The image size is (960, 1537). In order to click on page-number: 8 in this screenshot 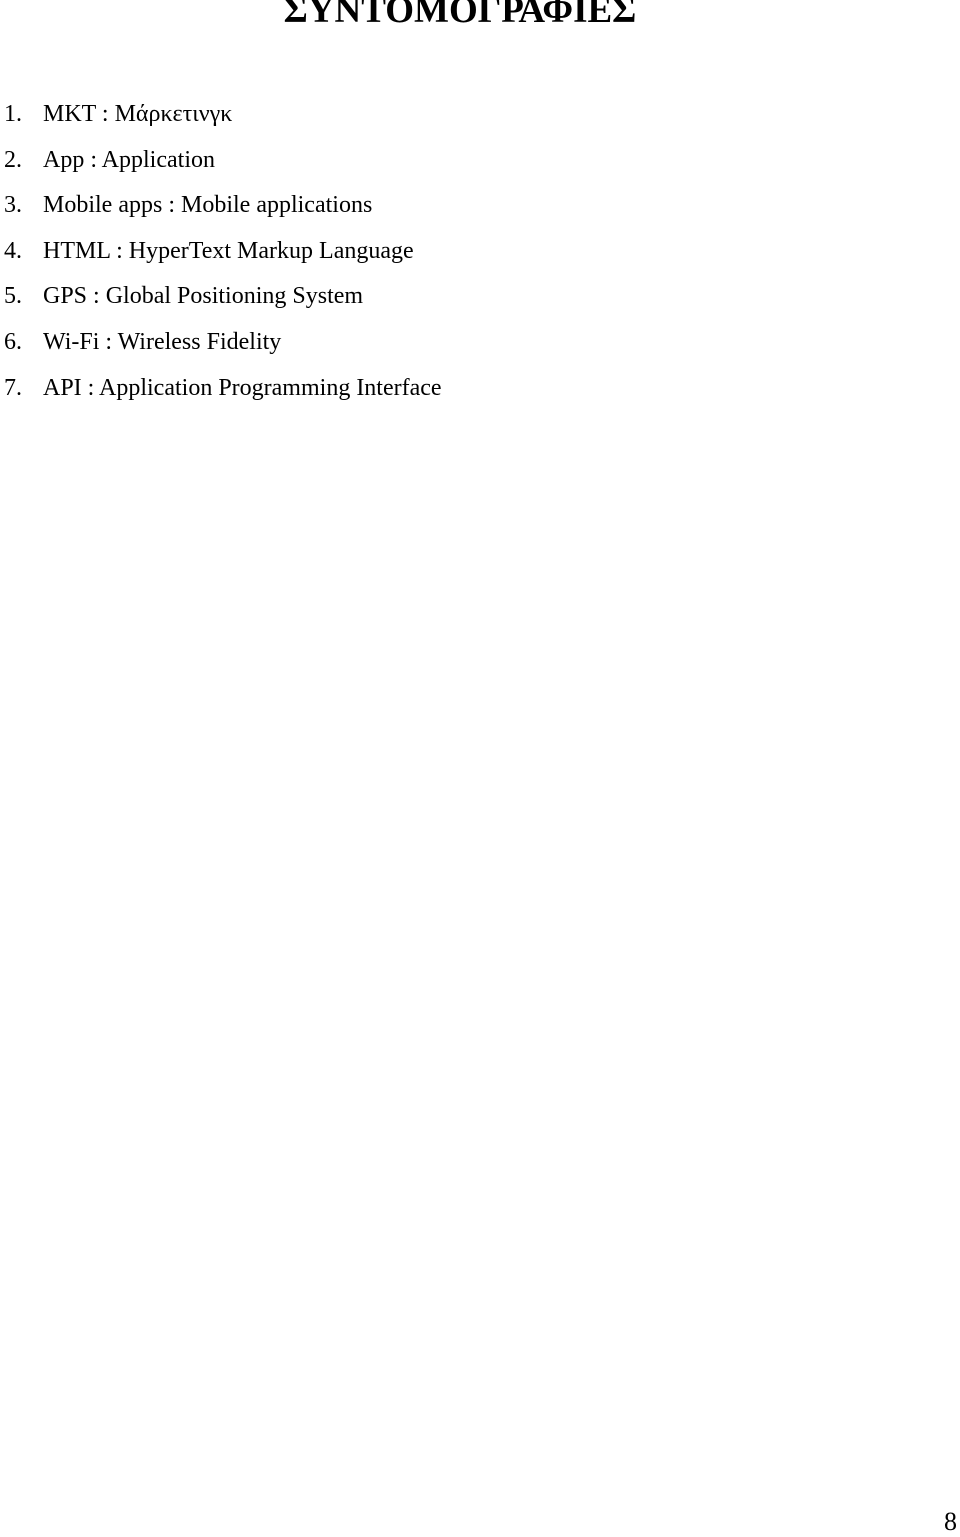, I will do `click(950, 1521)`.